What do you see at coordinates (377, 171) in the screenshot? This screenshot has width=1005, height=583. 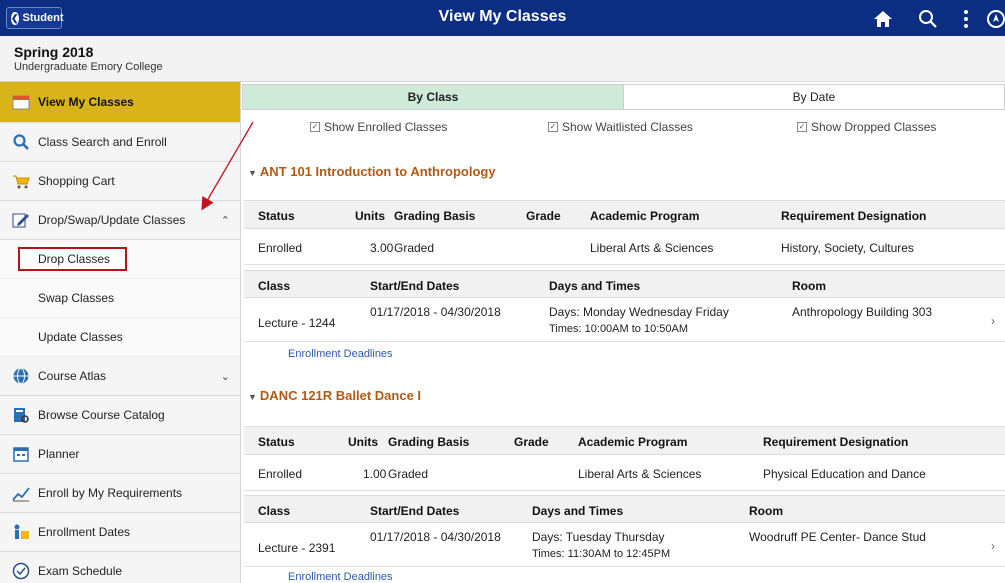 I see `course-title-text: ANT 101 Introduction to Anthropology` at bounding box center [377, 171].